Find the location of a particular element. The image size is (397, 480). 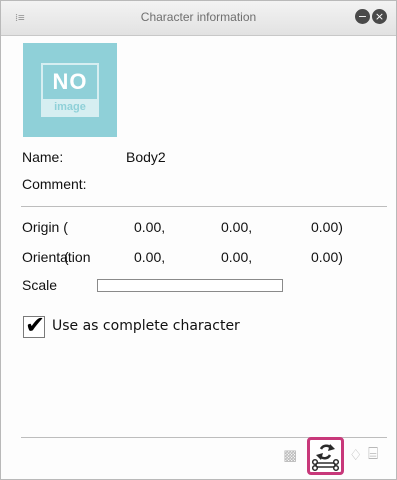

title-bar: ⁞≡ Character information − × is located at coordinates (198, 18).